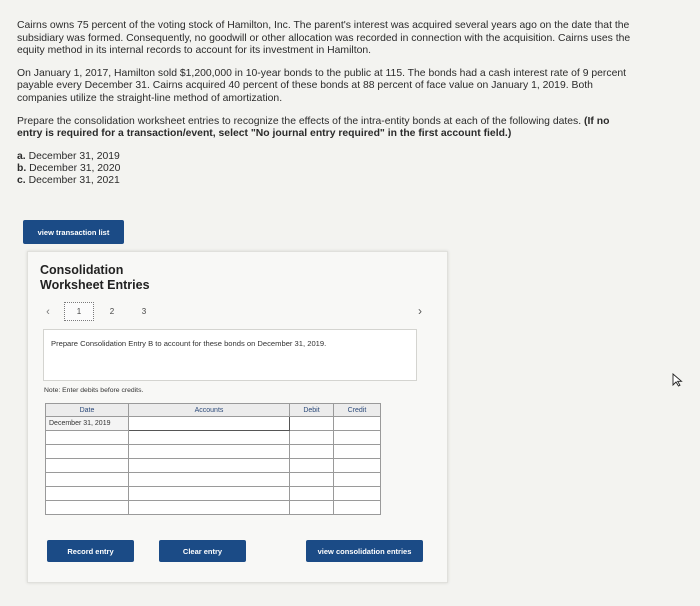  Describe the element at coordinates (311, 410) in the screenshot. I see `debit-column-header: Debit` at that location.